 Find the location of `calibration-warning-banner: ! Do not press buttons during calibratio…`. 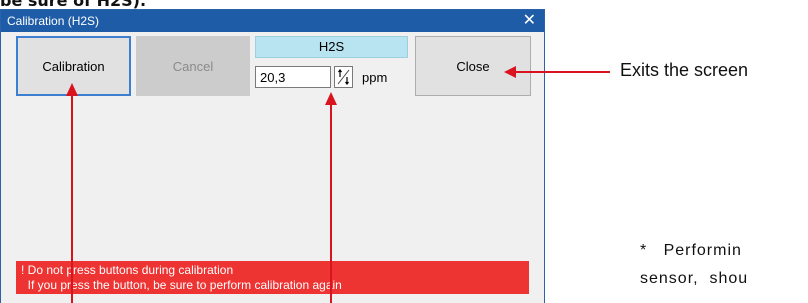

calibration-warning-banner: ! Do not press buttons during calibratio… is located at coordinates (272, 277).